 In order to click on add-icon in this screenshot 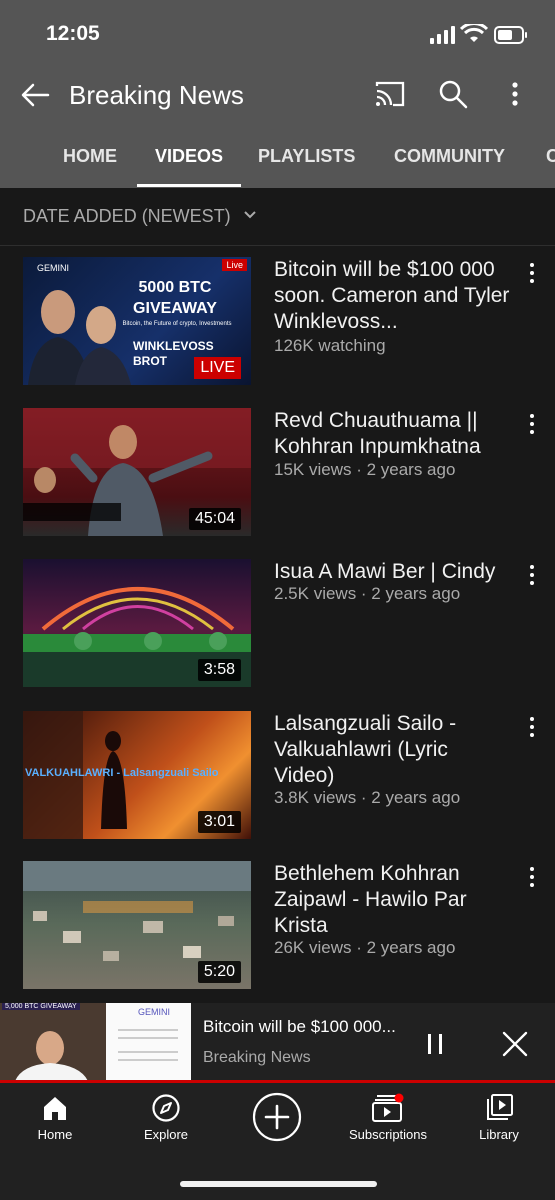, I will do `click(277, 1117)`.